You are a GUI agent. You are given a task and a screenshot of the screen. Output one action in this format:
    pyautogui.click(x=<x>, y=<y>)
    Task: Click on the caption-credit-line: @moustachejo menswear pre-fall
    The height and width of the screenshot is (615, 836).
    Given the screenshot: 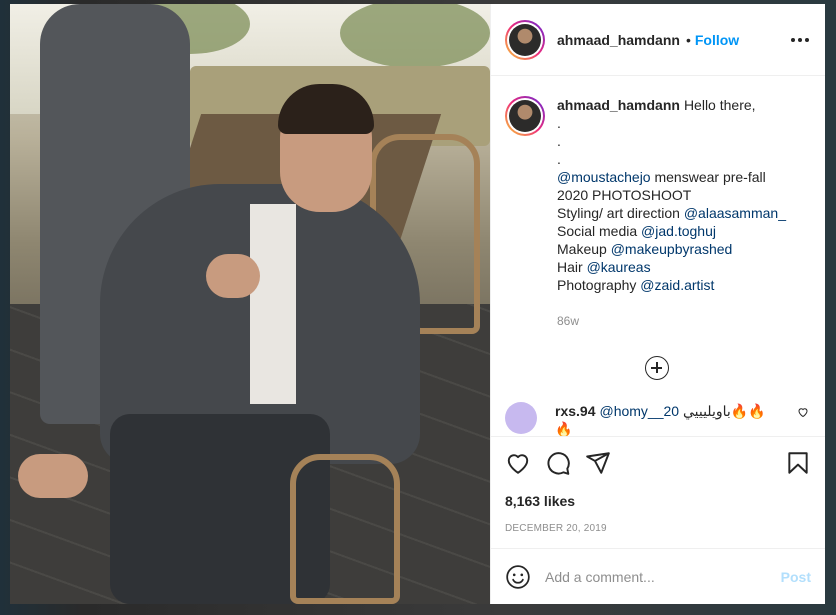 What is the action you would take?
    pyautogui.click(x=661, y=177)
    